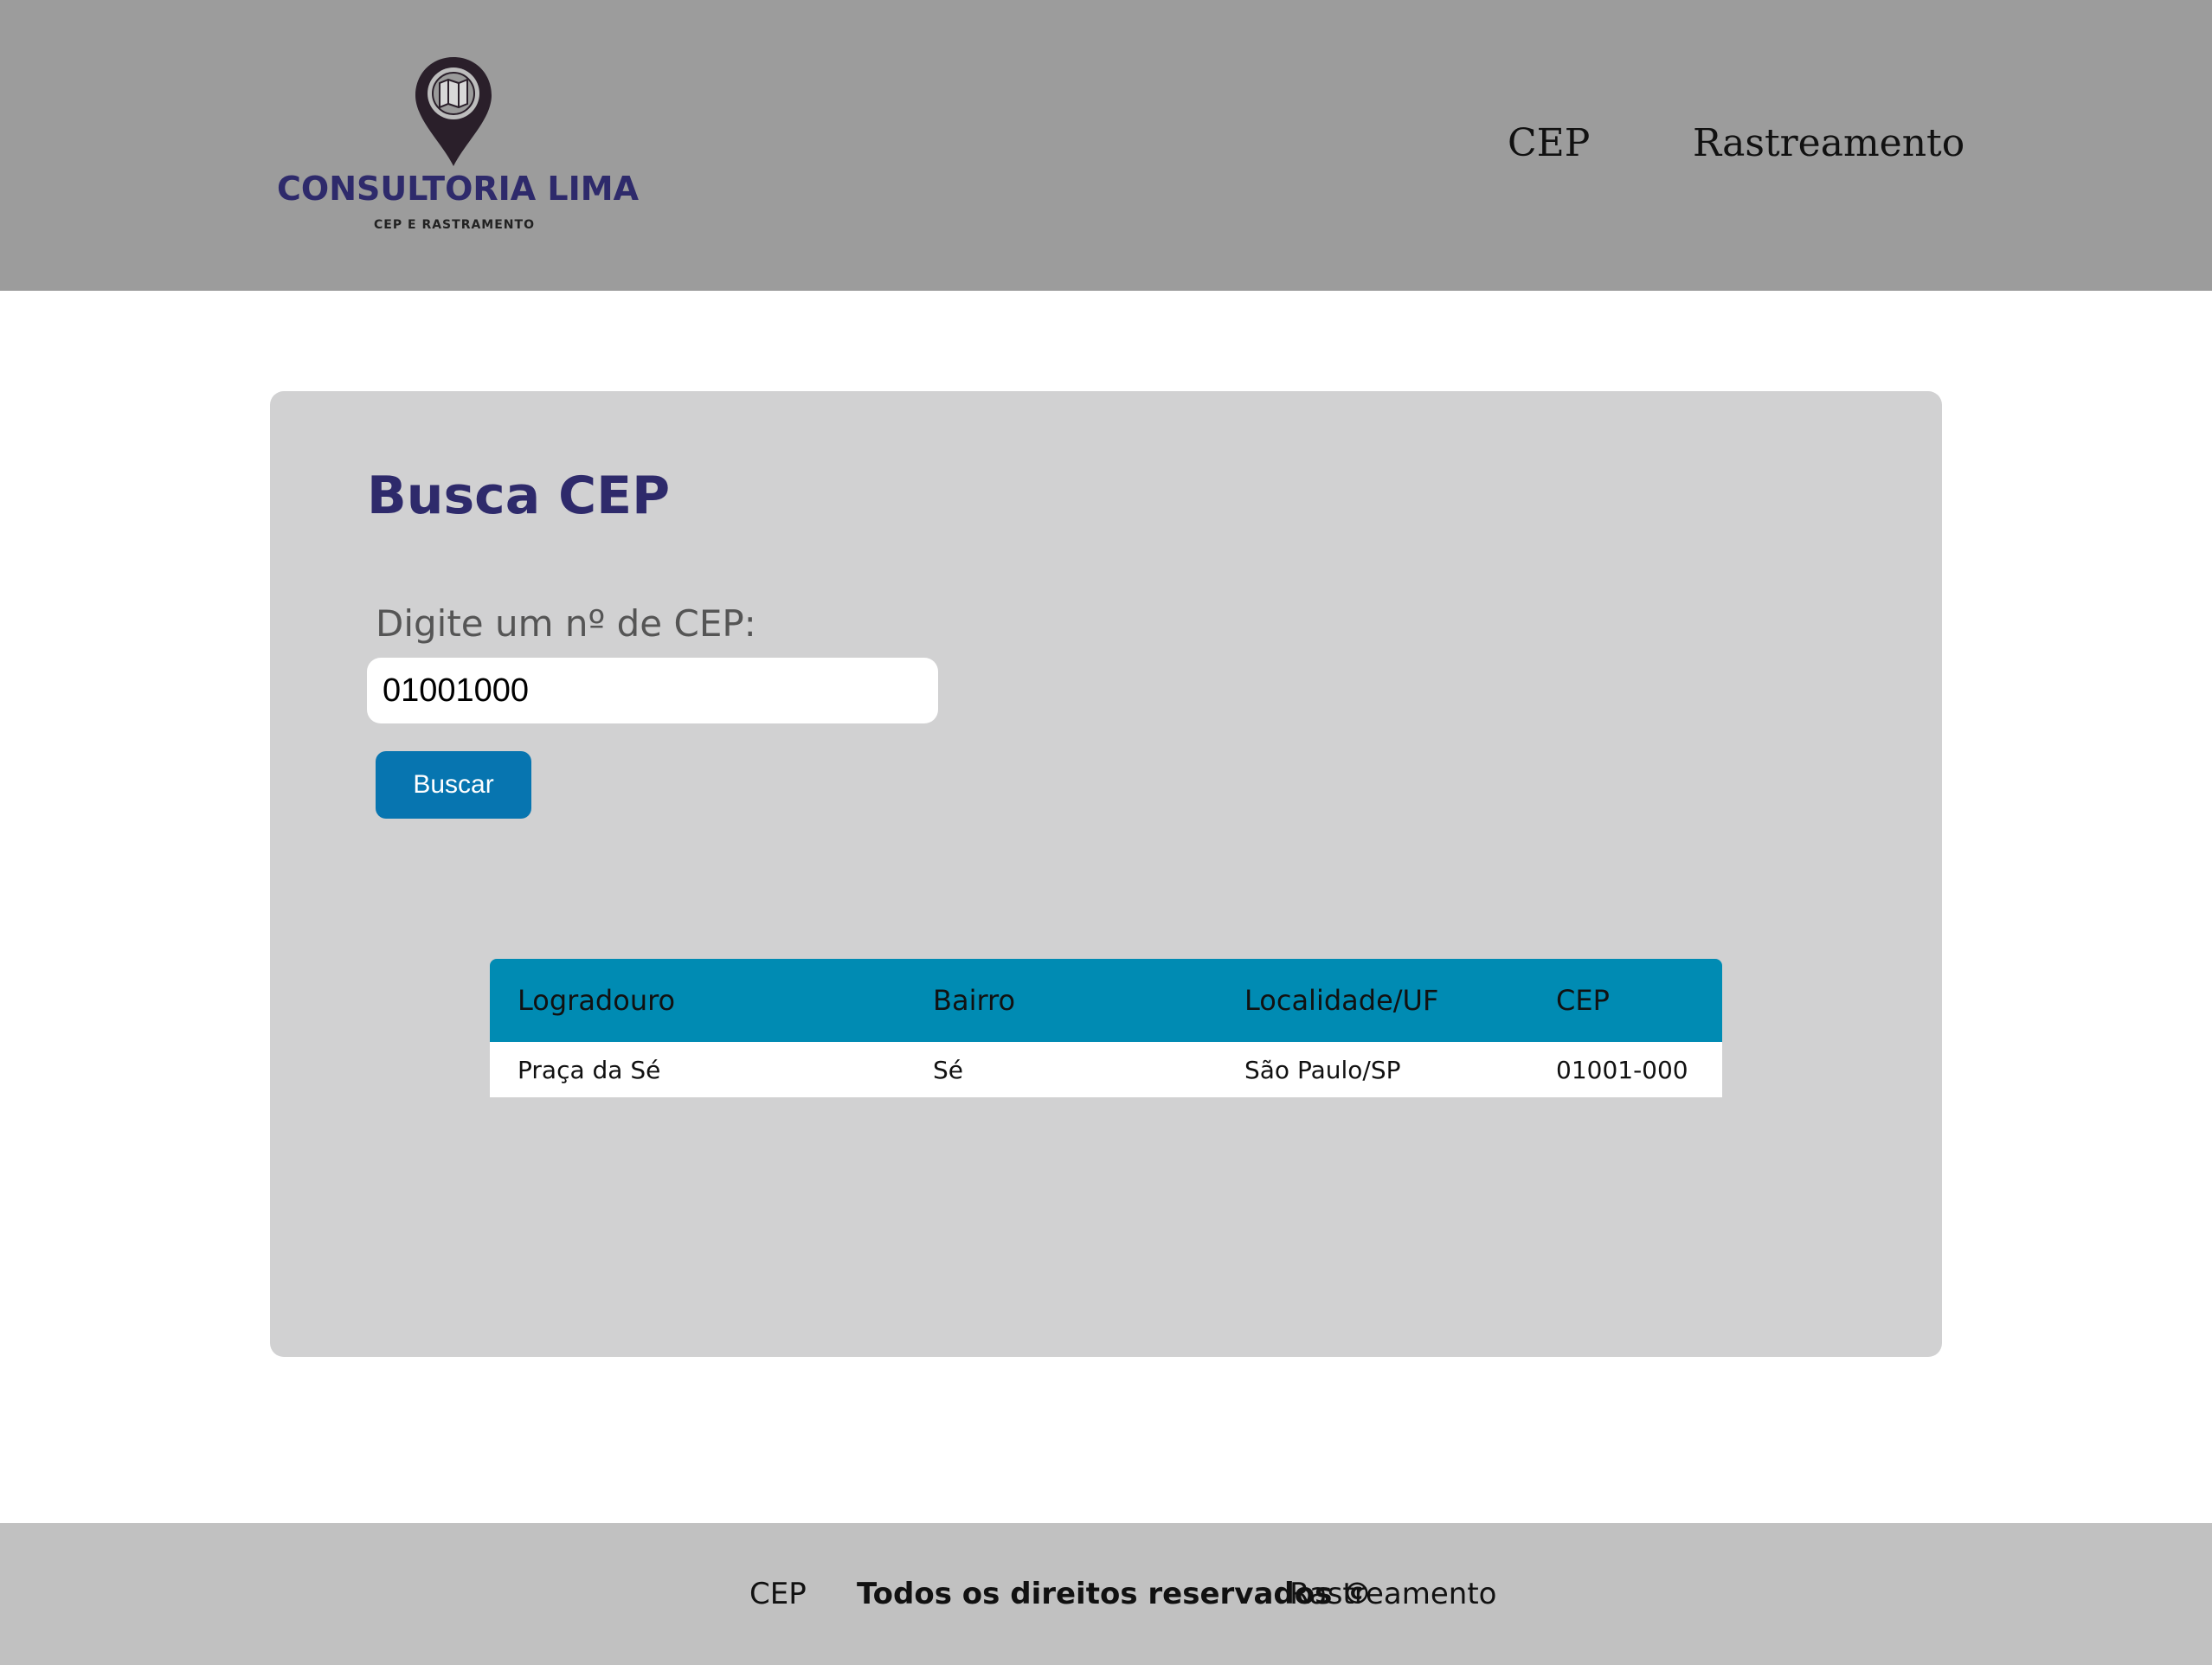 The image size is (2212, 1665). I want to click on footer-cep-link: CEP, so click(778, 1594).